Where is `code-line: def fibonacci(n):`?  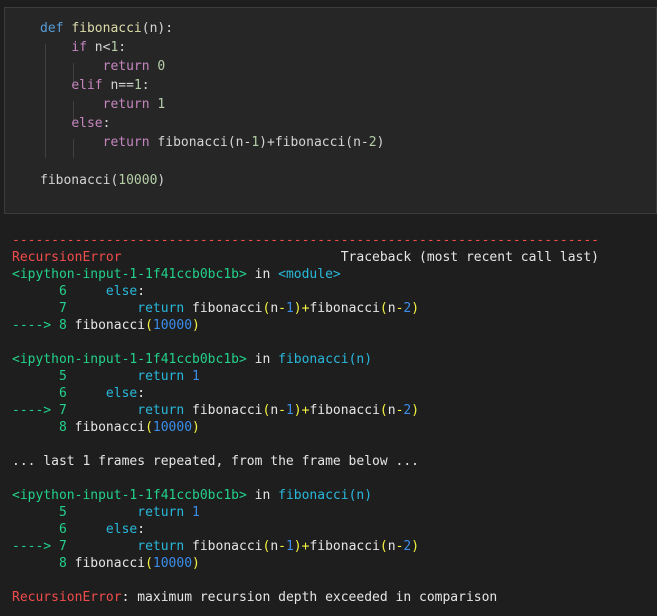 code-line: def fibonacci(n): is located at coordinates (106, 28).